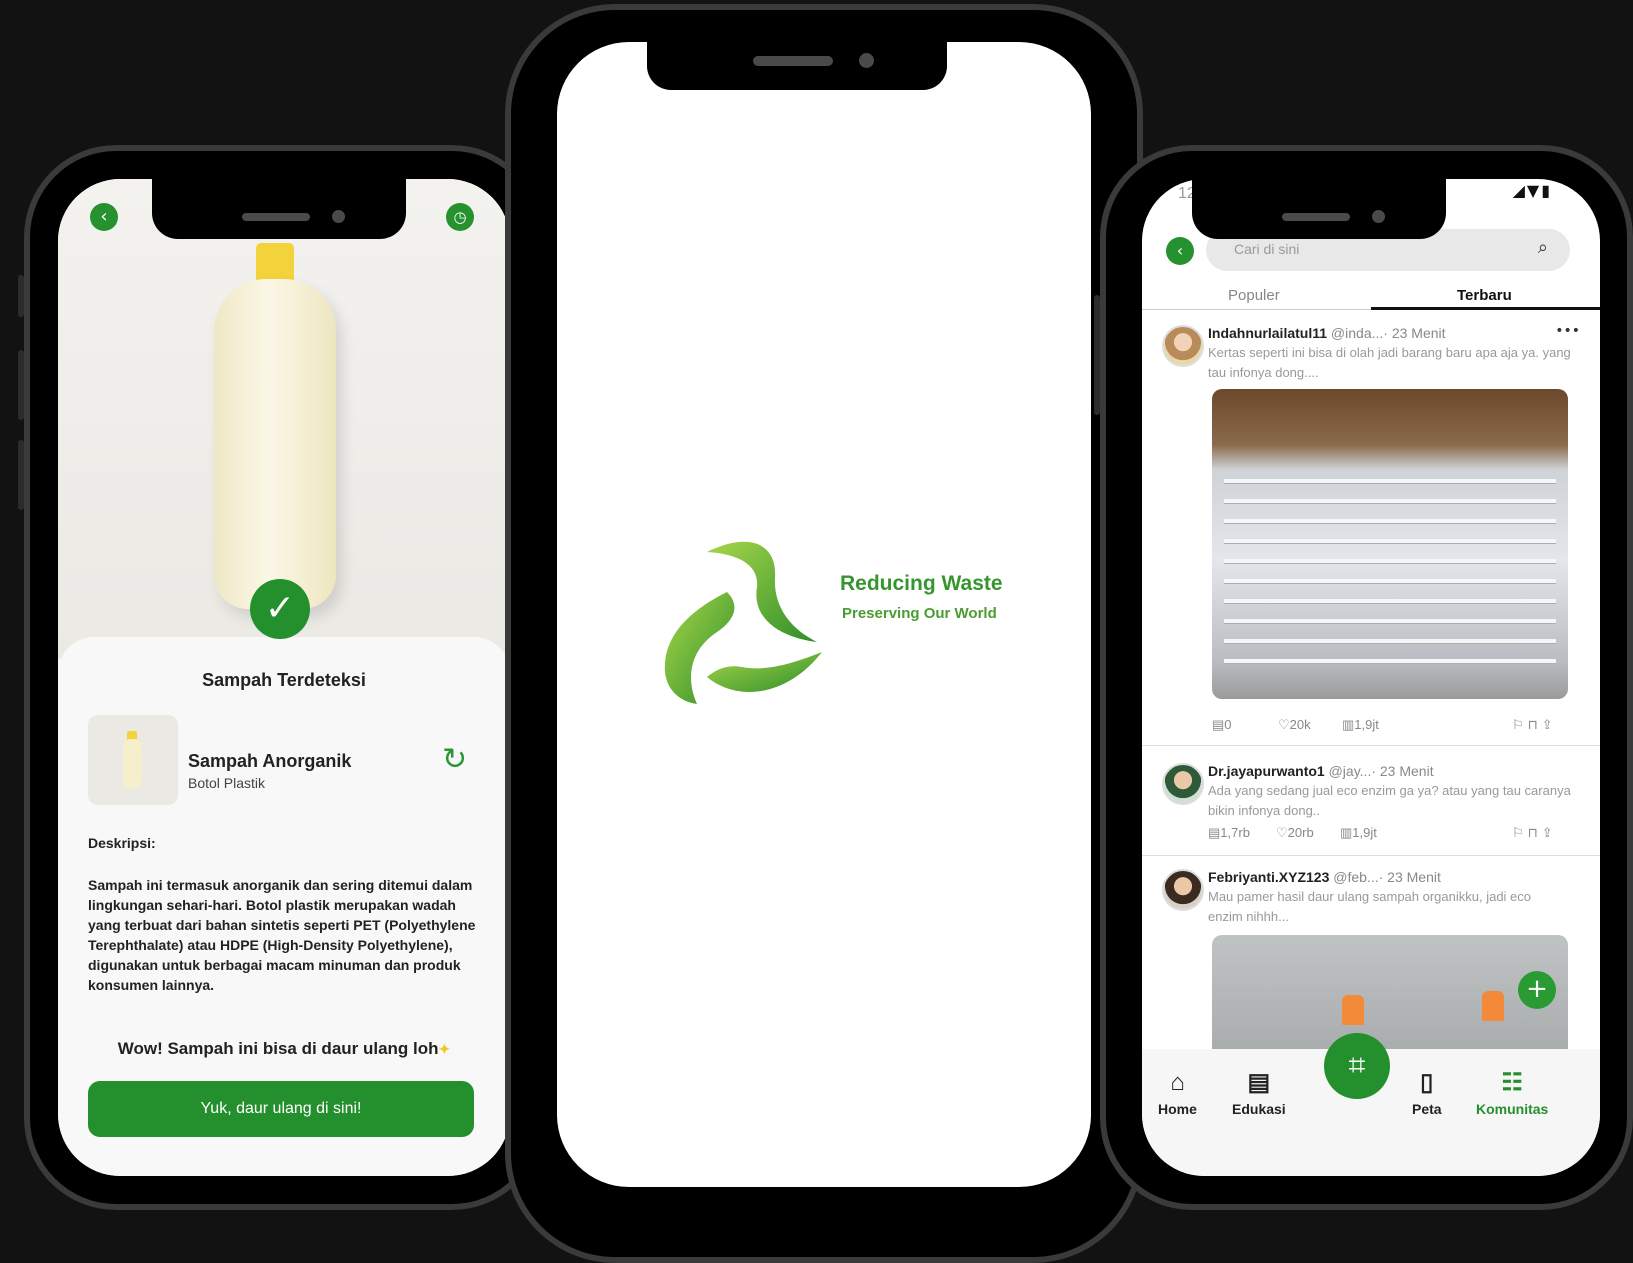 The height and width of the screenshot is (1263, 1633). I want to click on nav-home: ⌂ Home, so click(1177, 1093).